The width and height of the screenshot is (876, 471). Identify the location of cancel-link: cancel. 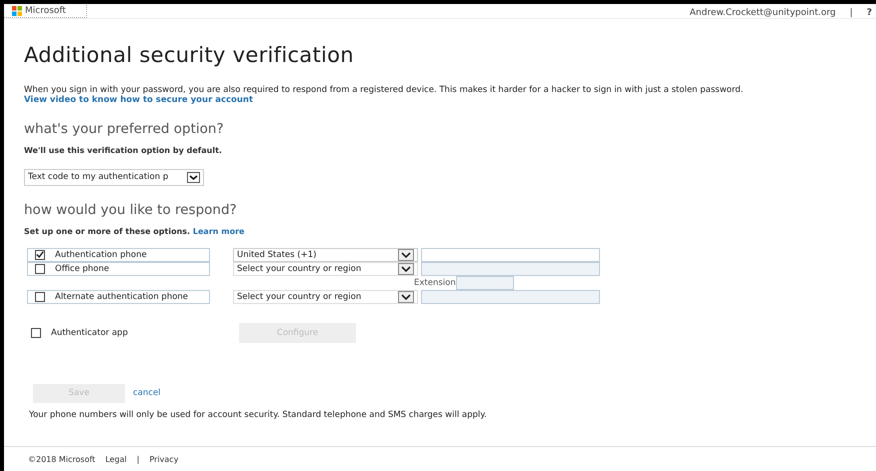
(147, 393).